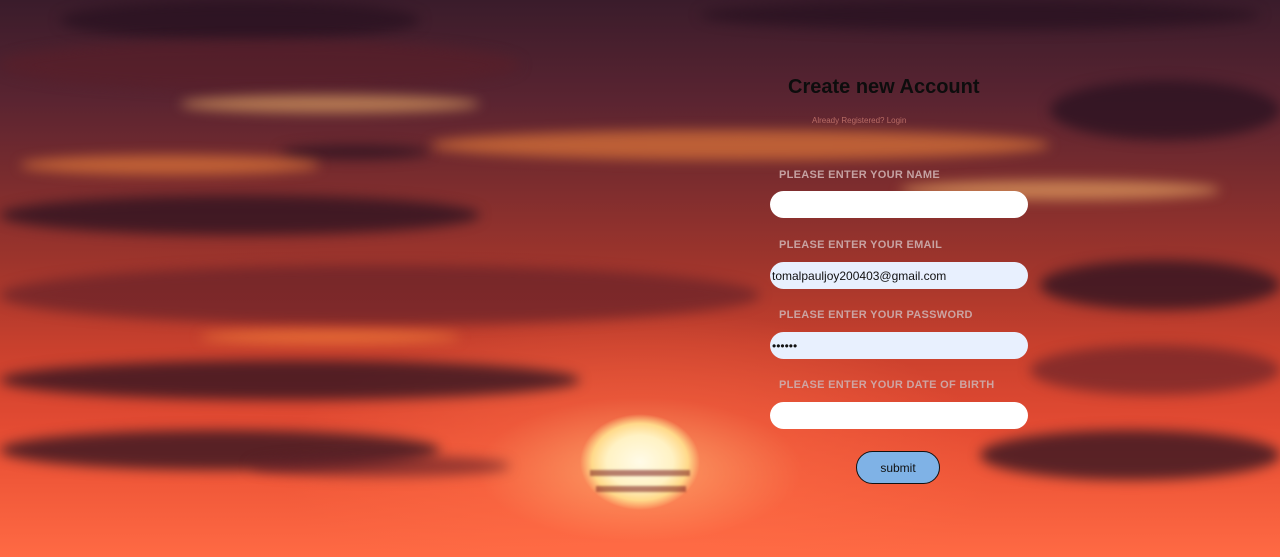  What do you see at coordinates (860, 175) in the screenshot?
I see `name-label: PLEASE ENTER YOUR NAME` at bounding box center [860, 175].